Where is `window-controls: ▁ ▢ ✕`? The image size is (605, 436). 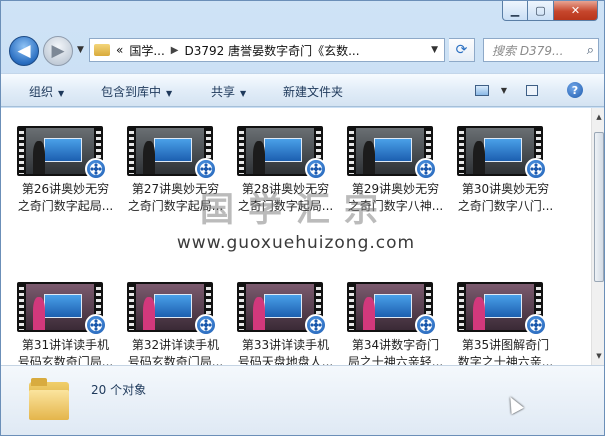 window-controls: ▁ ▢ ✕ is located at coordinates (550, 11).